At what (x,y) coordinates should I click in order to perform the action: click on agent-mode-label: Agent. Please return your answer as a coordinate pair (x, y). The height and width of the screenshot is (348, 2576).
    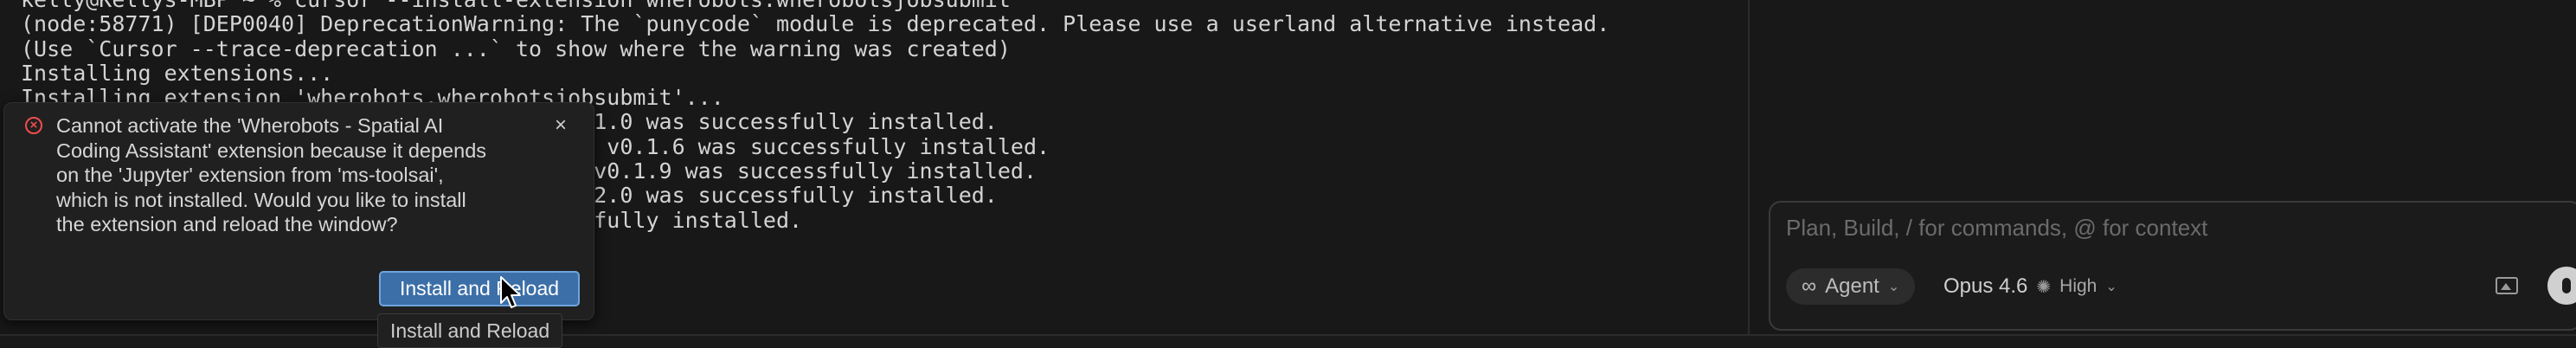
    Looking at the image, I should click on (1852, 286).